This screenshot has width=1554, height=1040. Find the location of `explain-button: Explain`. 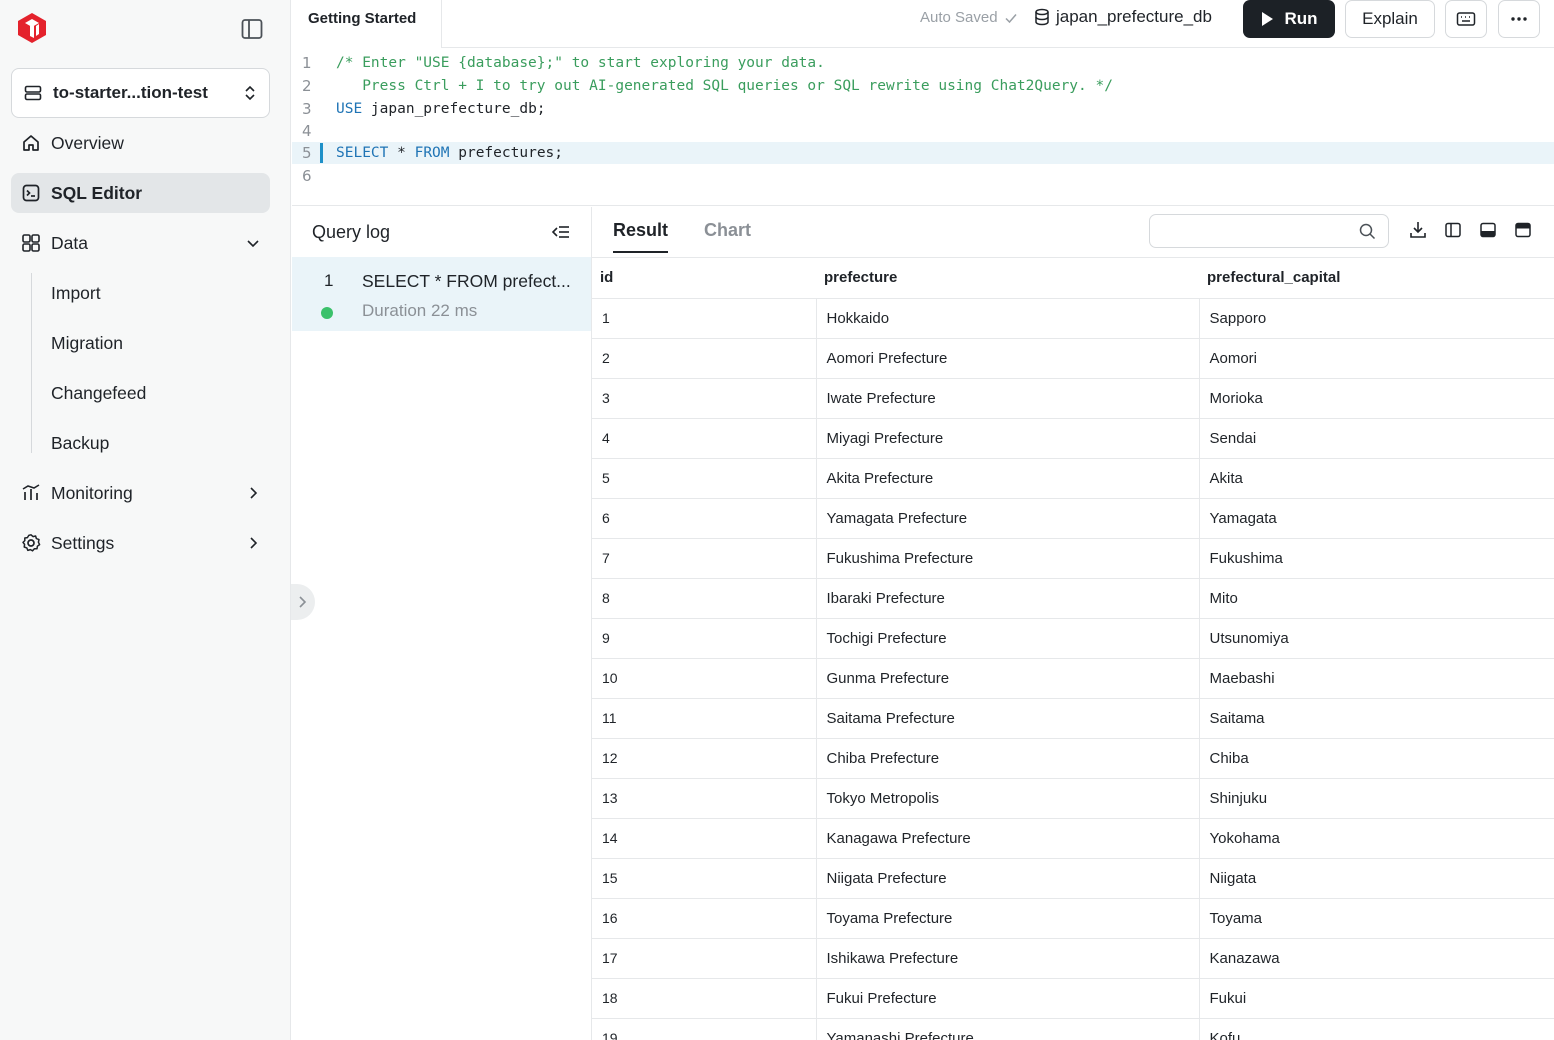

explain-button: Explain is located at coordinates (1390, 19).